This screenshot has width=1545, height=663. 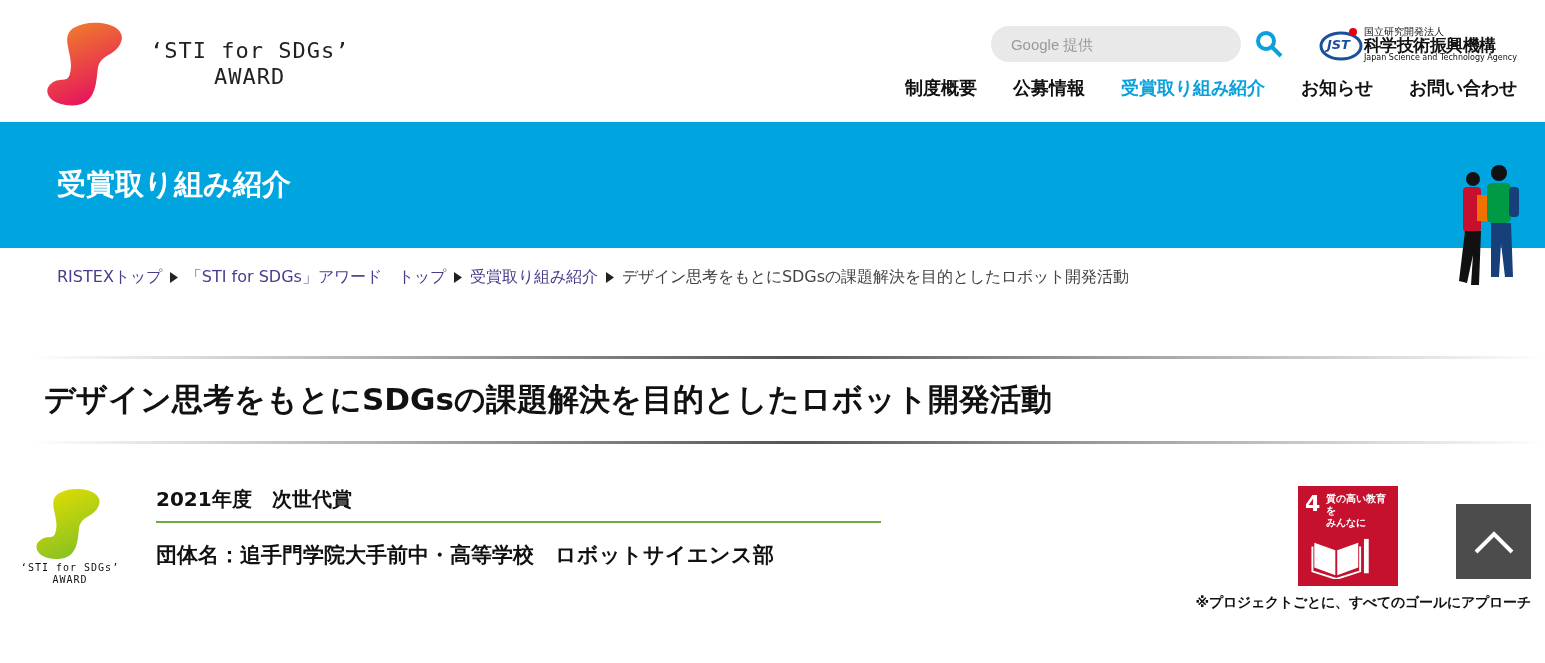 I want to click on organization-english-name: Japan Science and Technology Agency, so click(x=1440, y=57).